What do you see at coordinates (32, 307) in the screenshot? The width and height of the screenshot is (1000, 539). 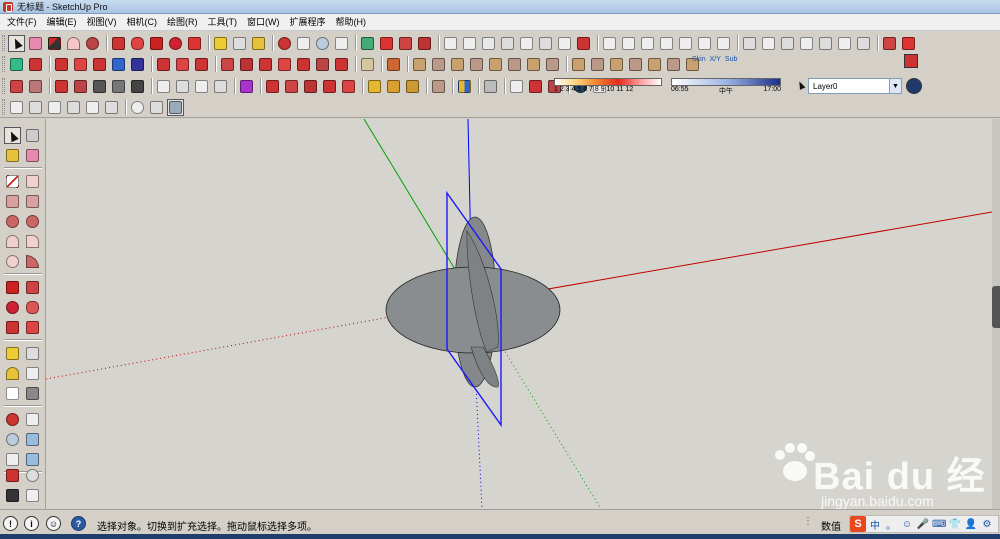 I see `palette-followme-button` at bounding box center [32, 307].